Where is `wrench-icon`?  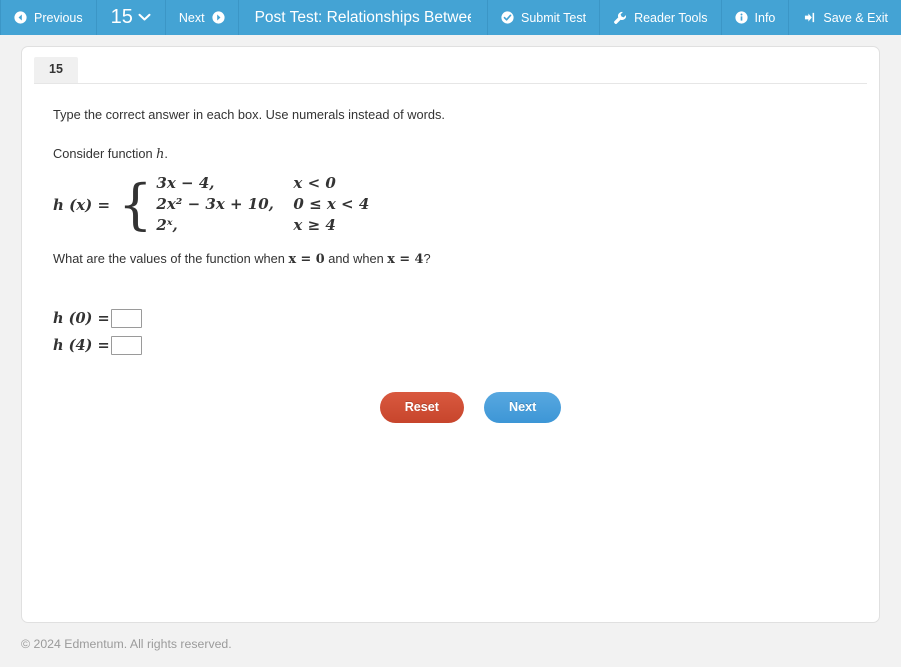 wrench-icon is located at coordinates (620, 18).